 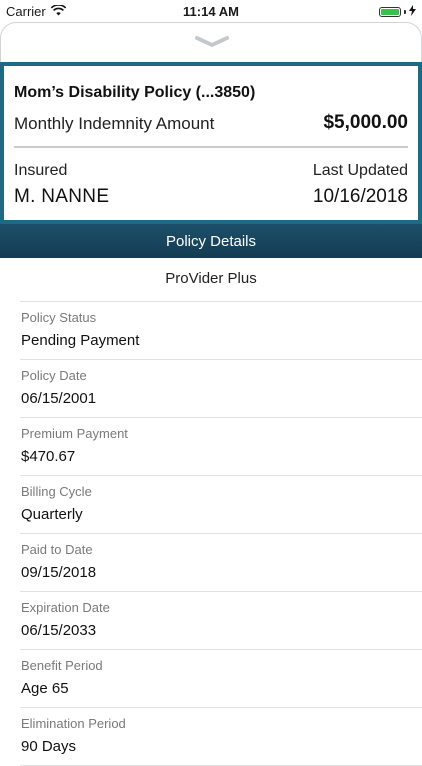 What do you see at coordinates (221, 737) in the screenshot?
I see `detail-row-elimination-period: Elimination Period 90 Days` at bounding box center [221, 737].